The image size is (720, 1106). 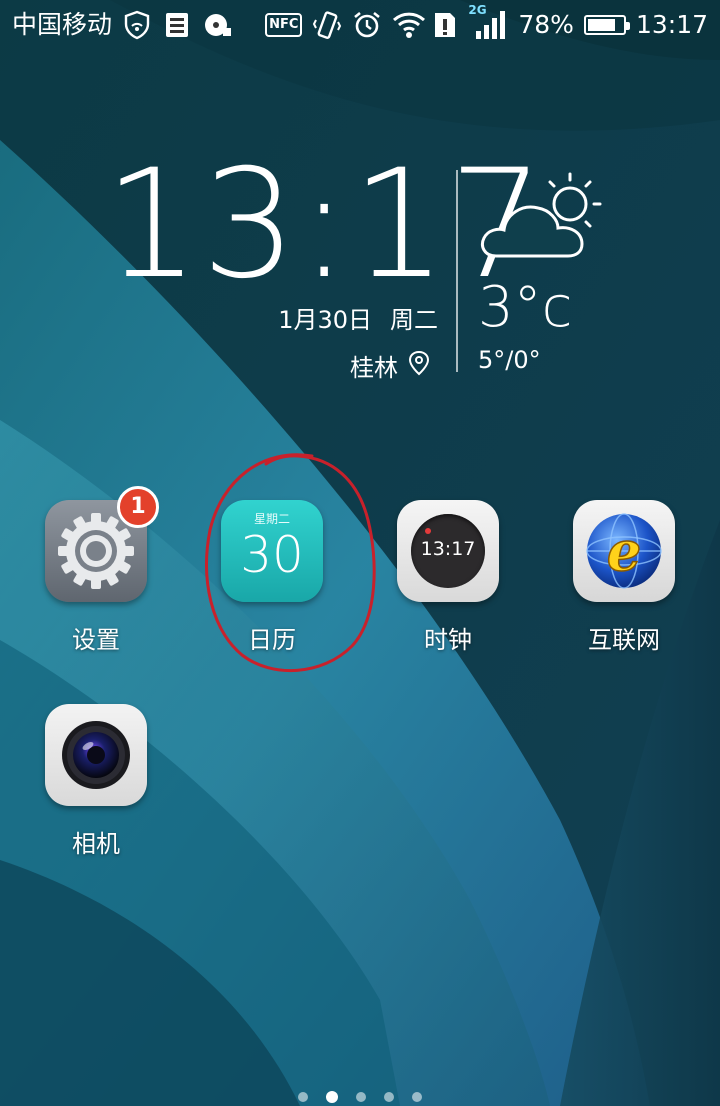 I want to click on app-settings: 1 设置, so click(x=96, y=570).